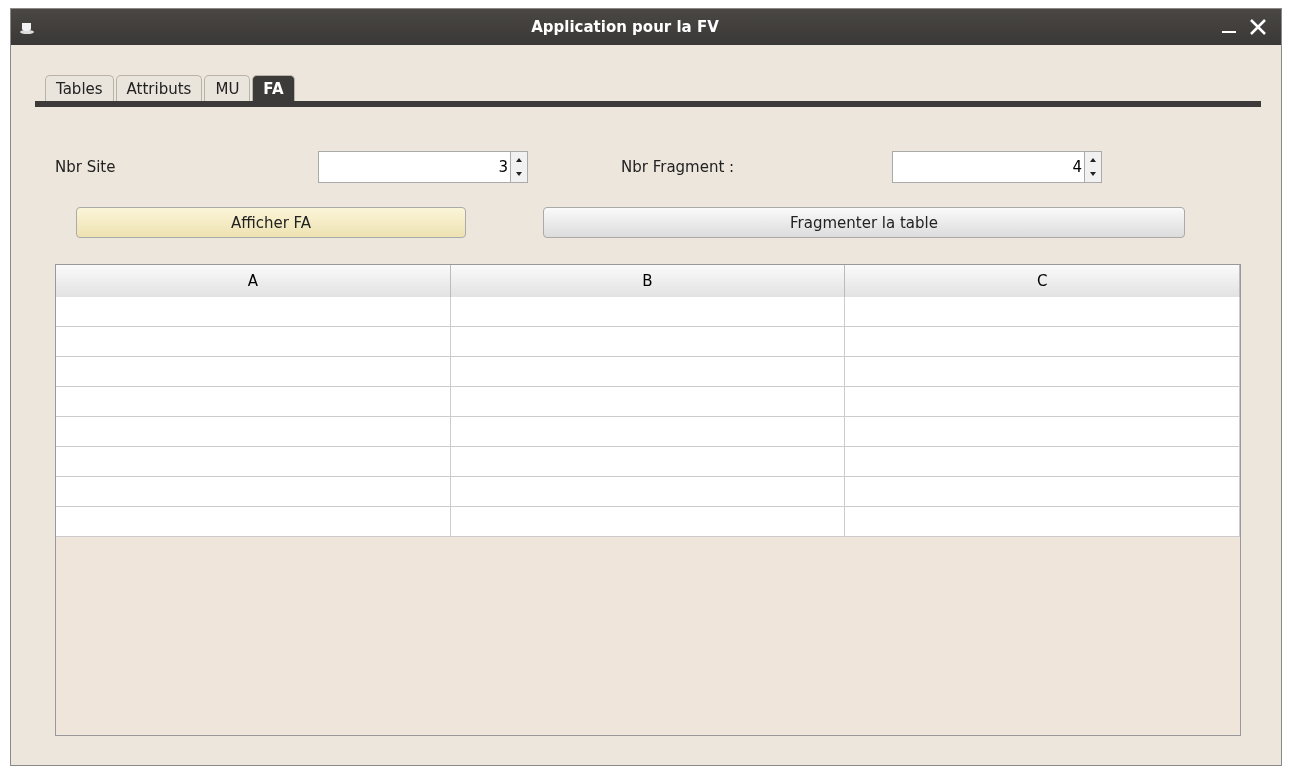 This screenshot has height=774, width=1294. I want to click on field-label: Nbr Site, so click(86, 167).